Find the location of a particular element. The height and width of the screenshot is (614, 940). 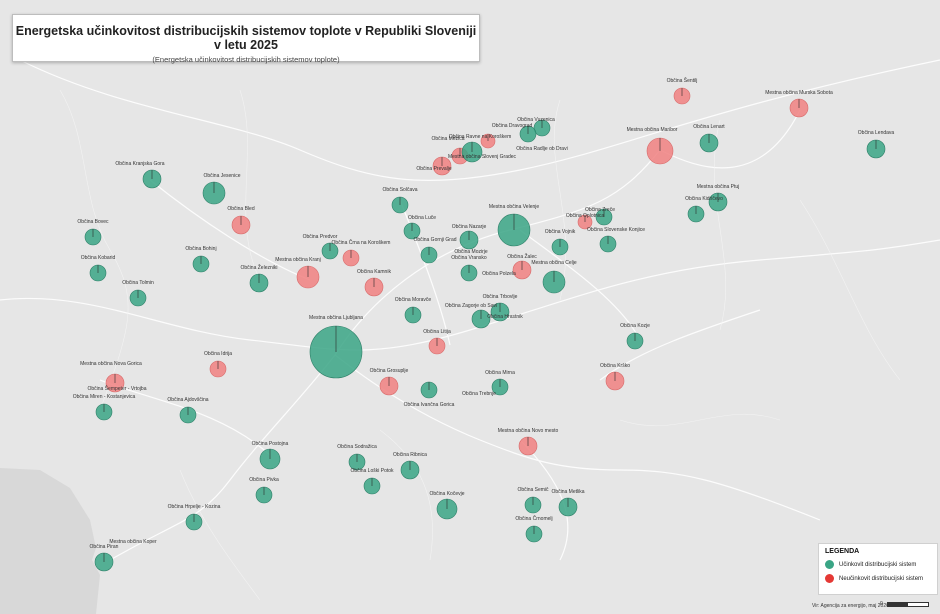

marker-label: Občina Radlje ob Dravi is located at coordinates (541, 149).